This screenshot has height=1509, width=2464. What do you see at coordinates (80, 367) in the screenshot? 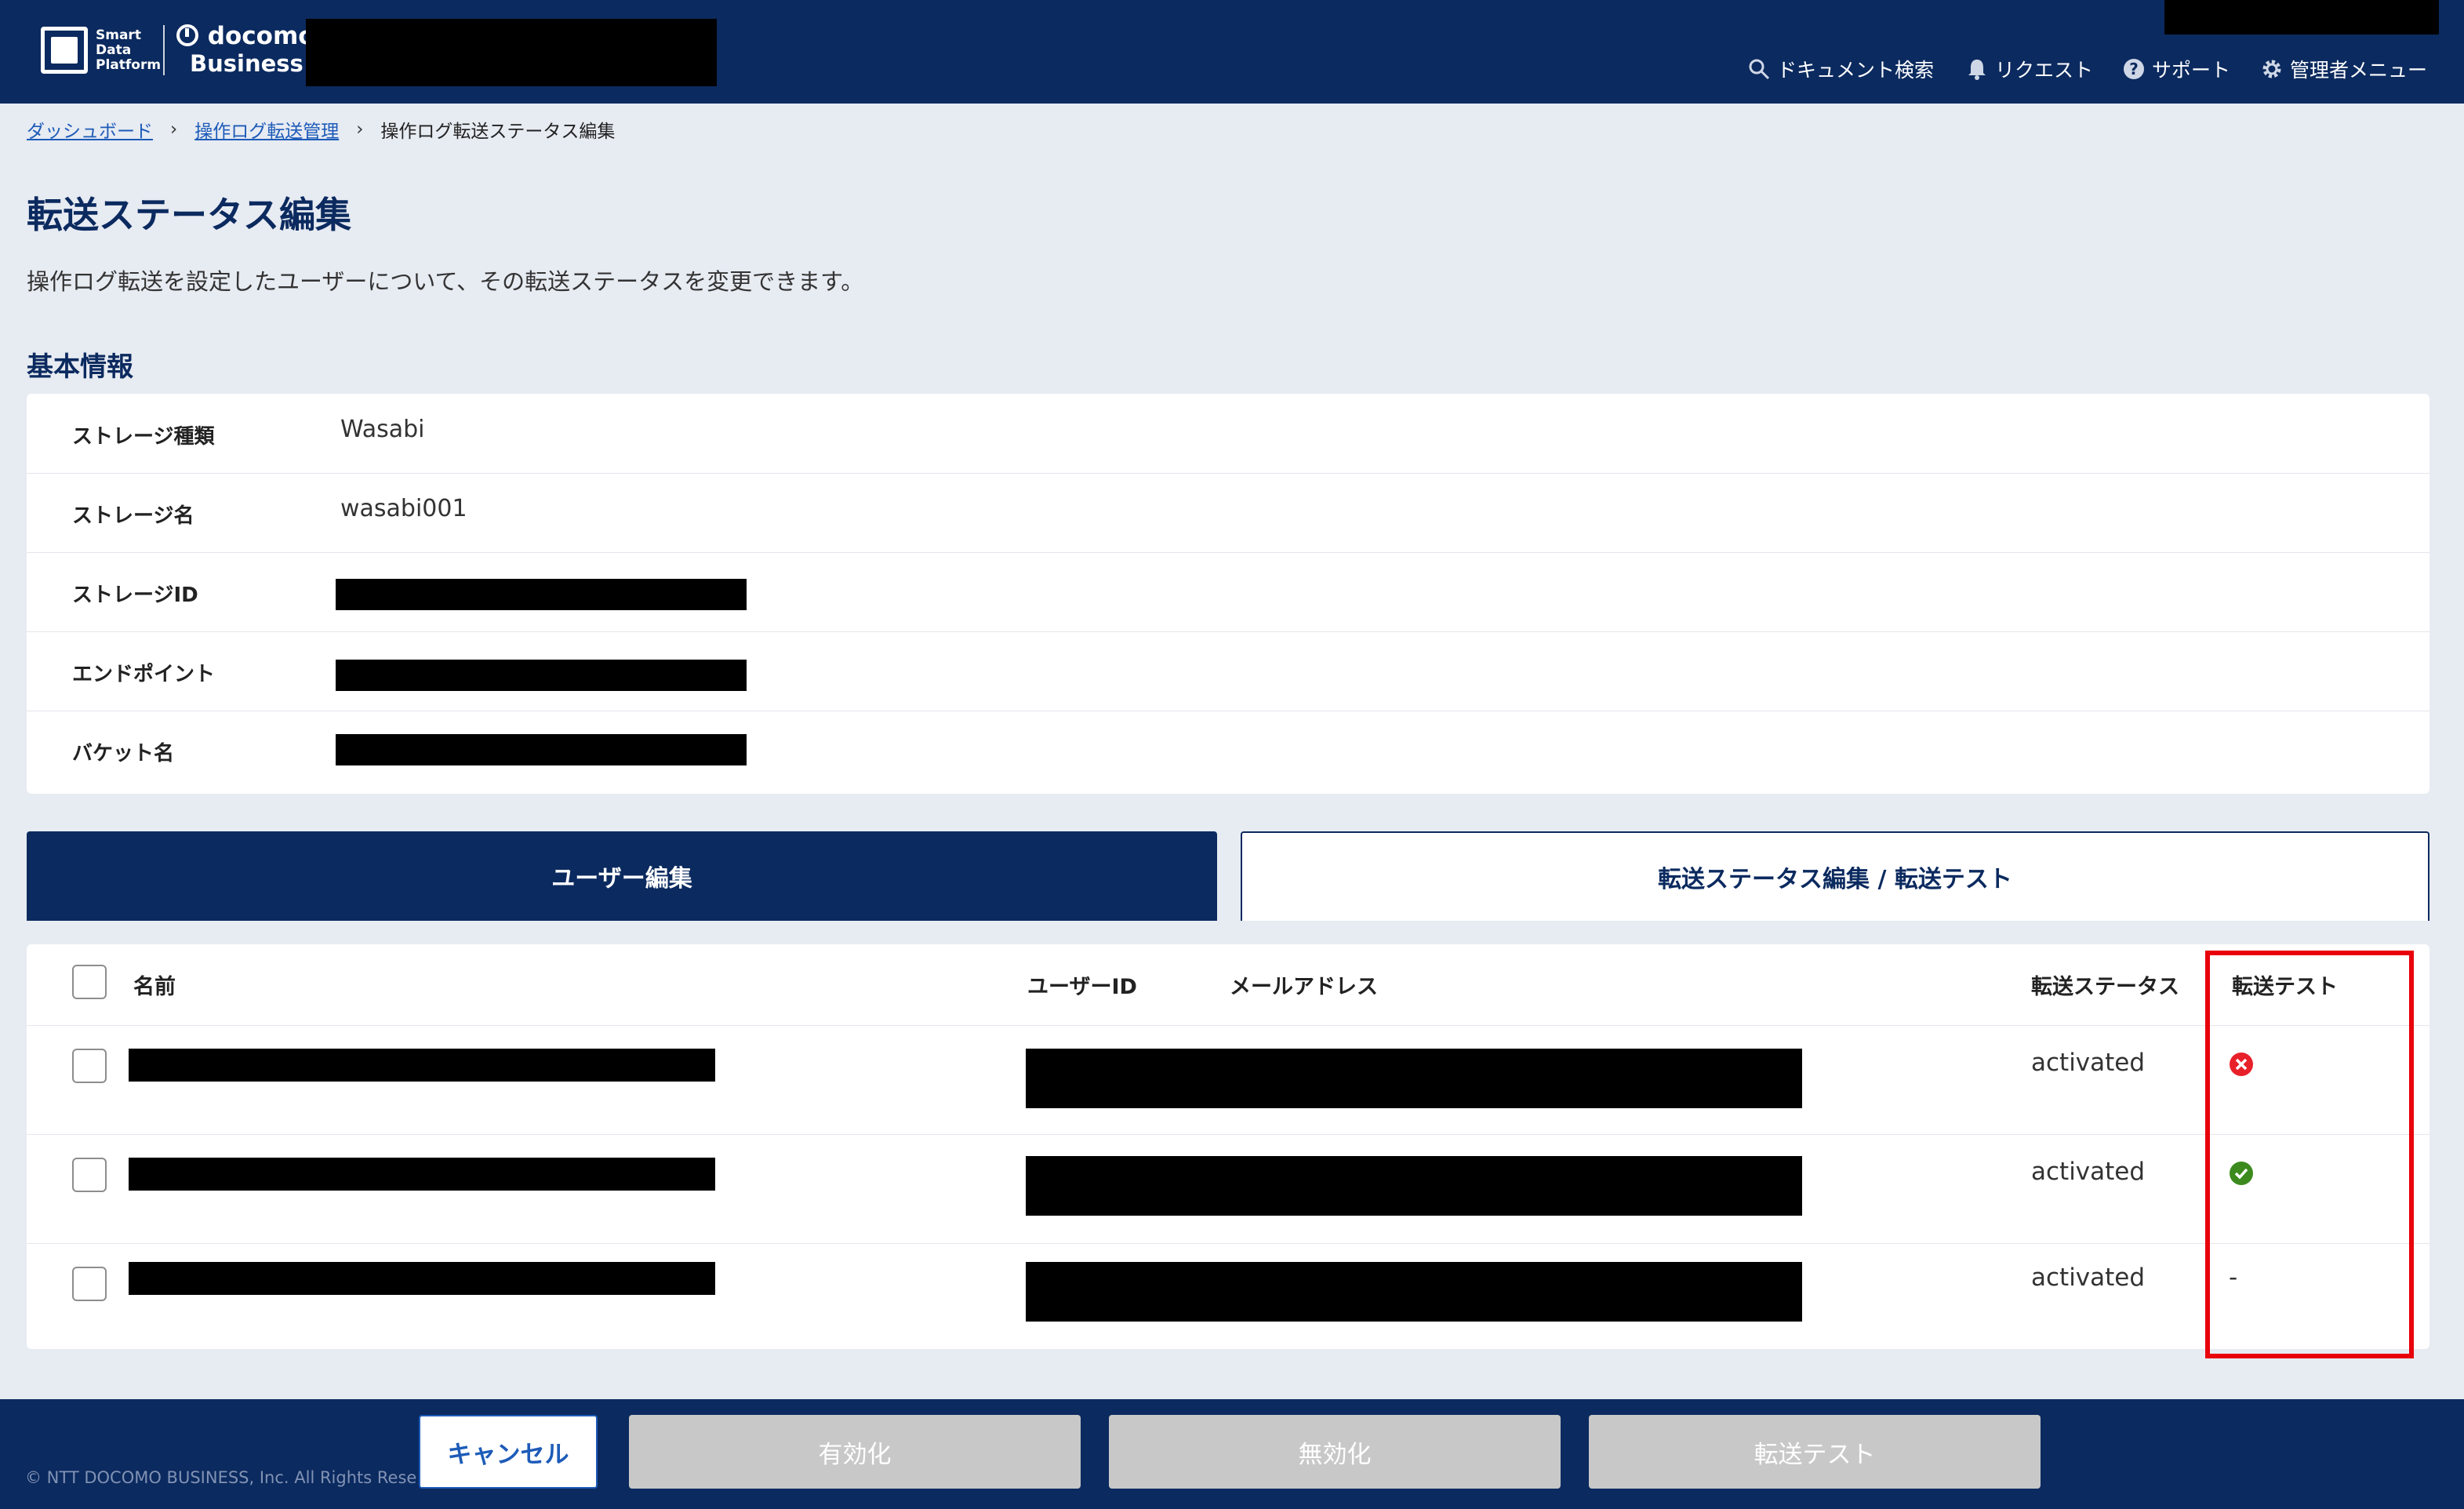
I see `basic-info-title: 基本情報` at bounding box center [80, 367].